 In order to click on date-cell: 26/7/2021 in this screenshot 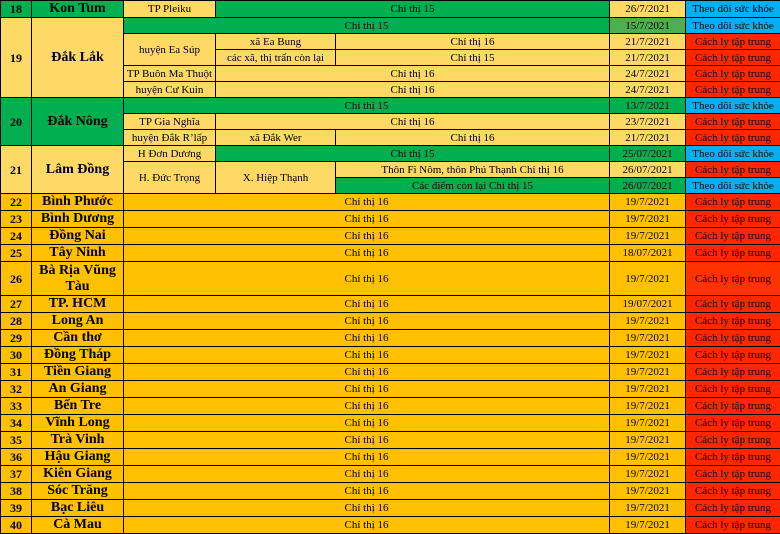, I will do `click(648, 9)`.